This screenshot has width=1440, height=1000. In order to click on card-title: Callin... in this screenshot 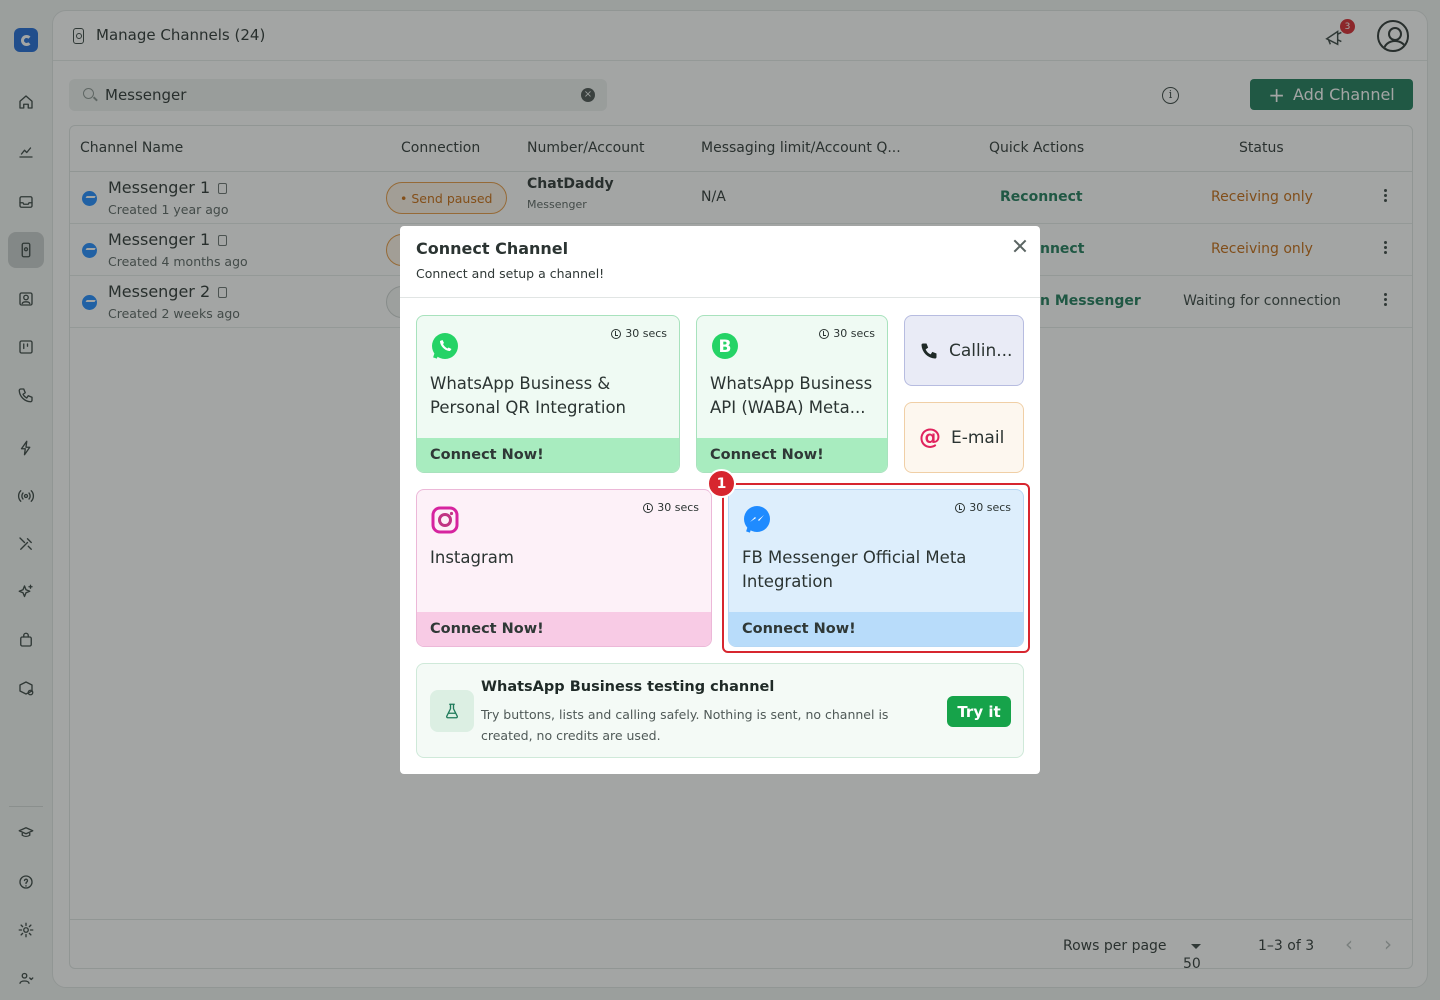, I will do `click(981, 350)`.